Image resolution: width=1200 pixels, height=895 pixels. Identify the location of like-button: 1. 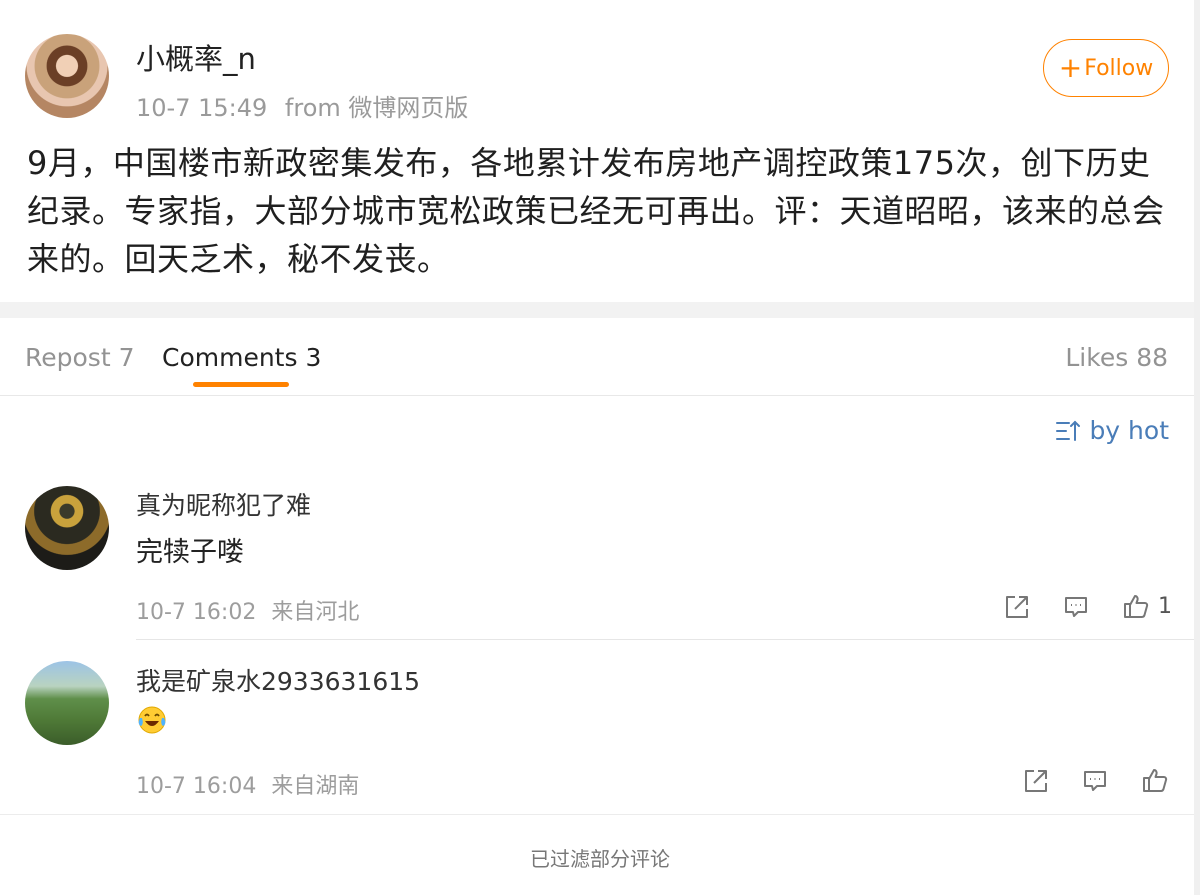
(1147, 606).